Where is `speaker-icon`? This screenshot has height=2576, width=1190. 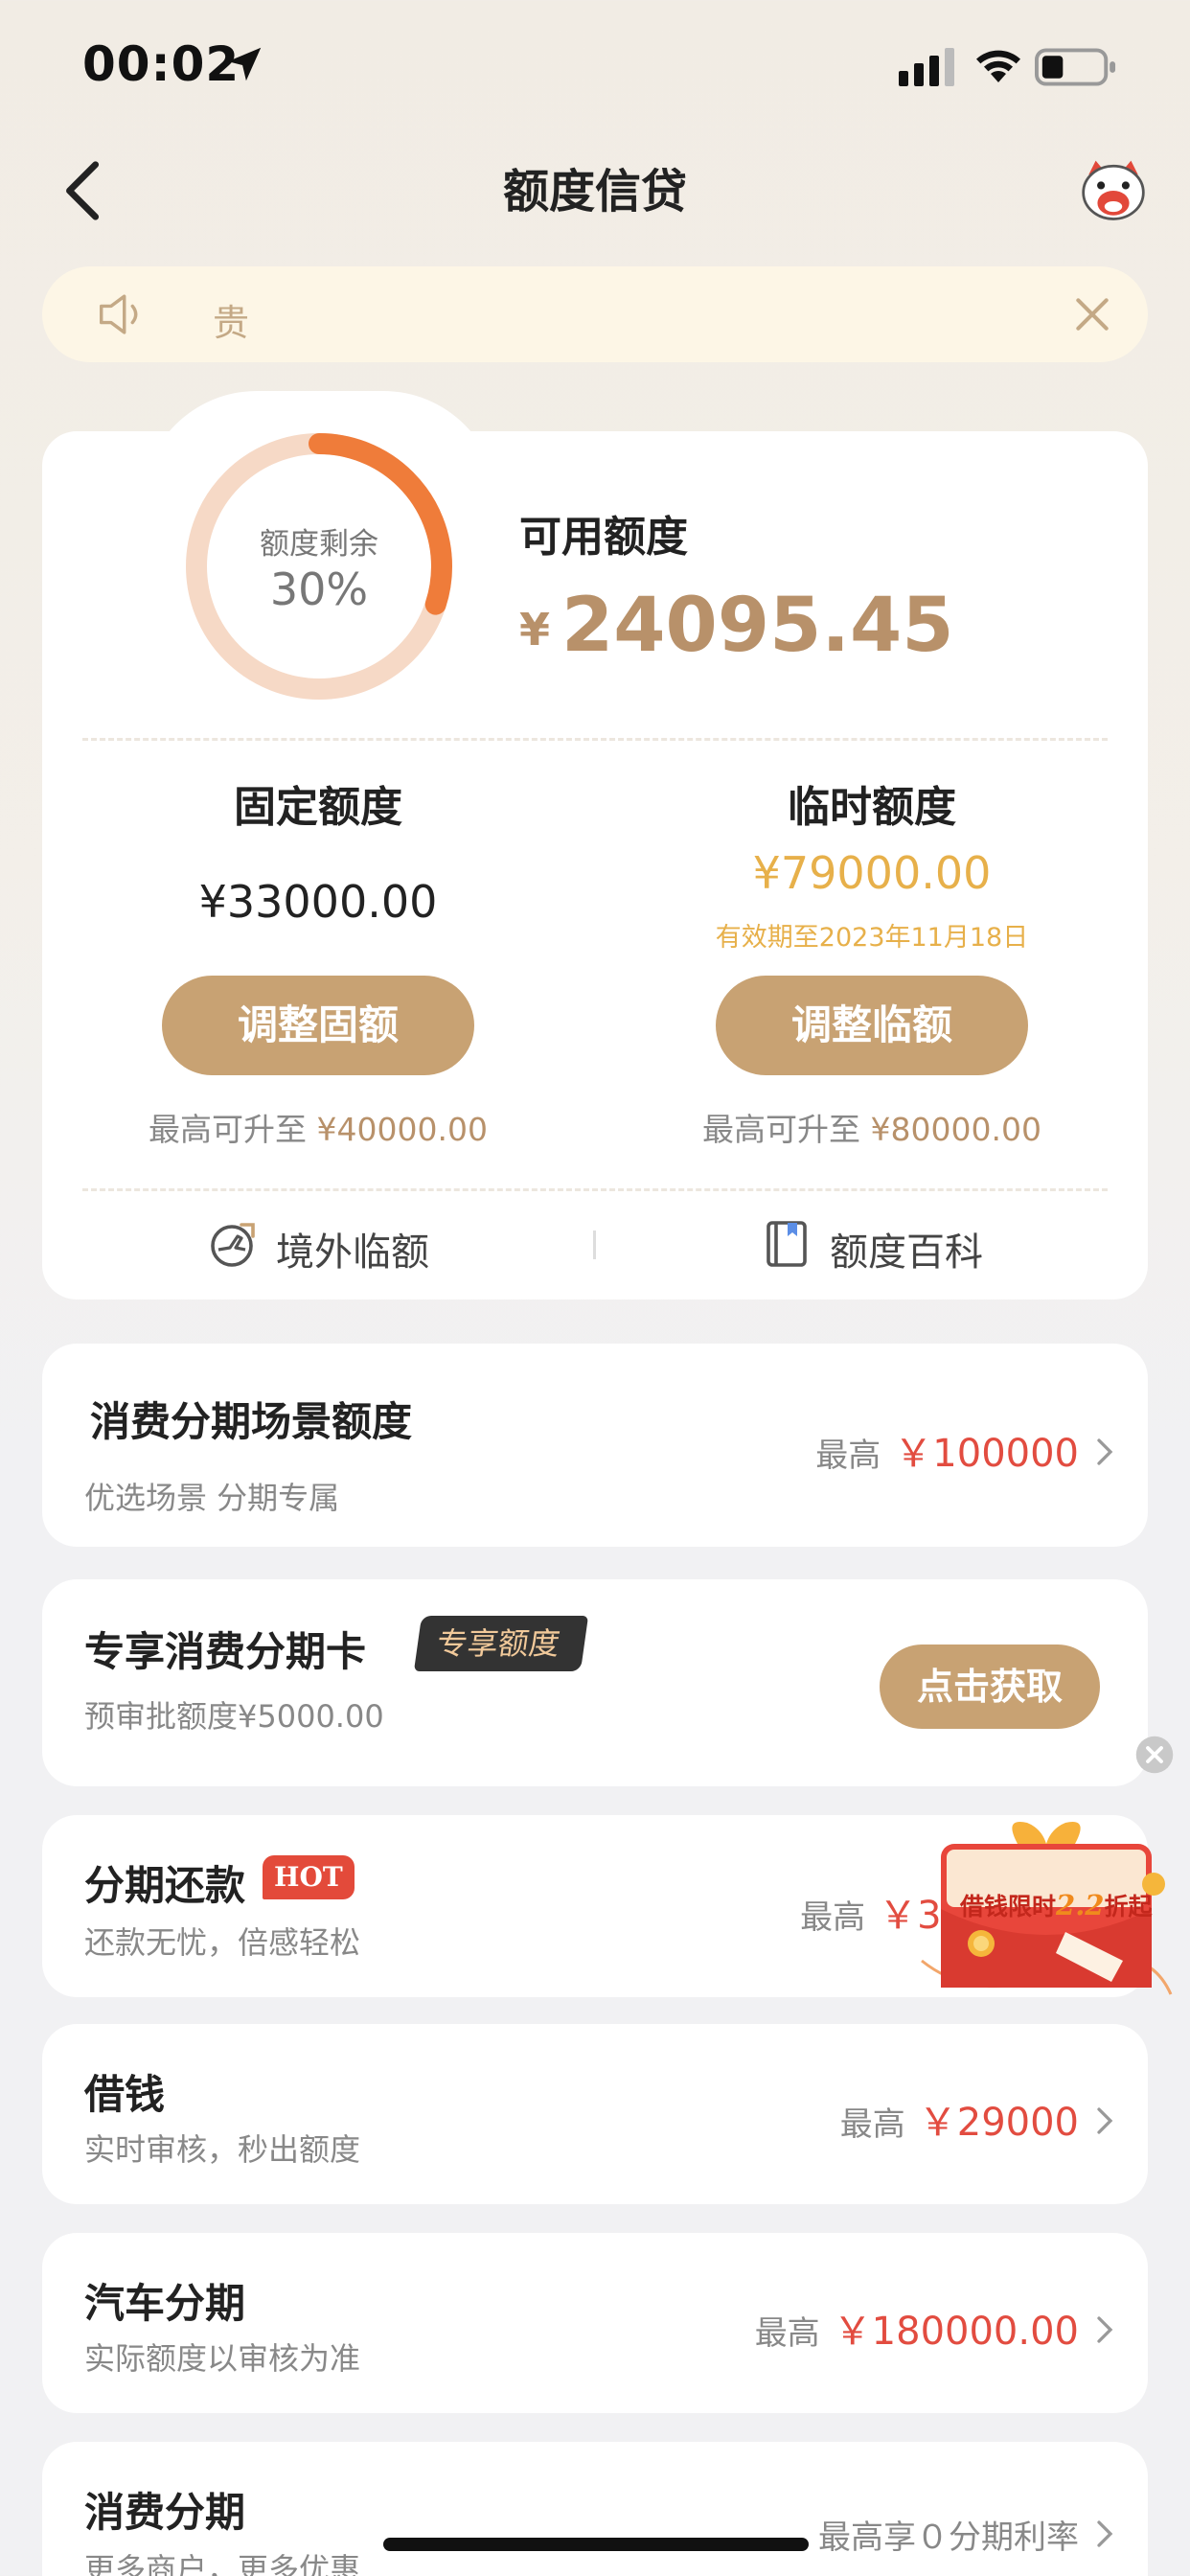
speaker-icon is located at coordinates (119, 314).